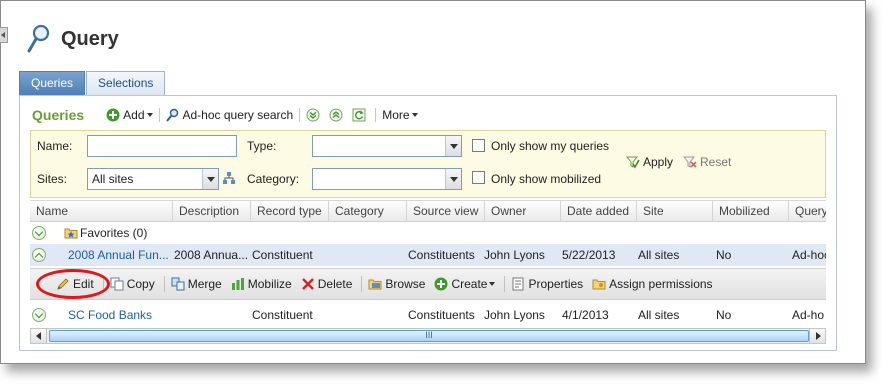  I want to click on column-header-name: Name, so click(101, 211).